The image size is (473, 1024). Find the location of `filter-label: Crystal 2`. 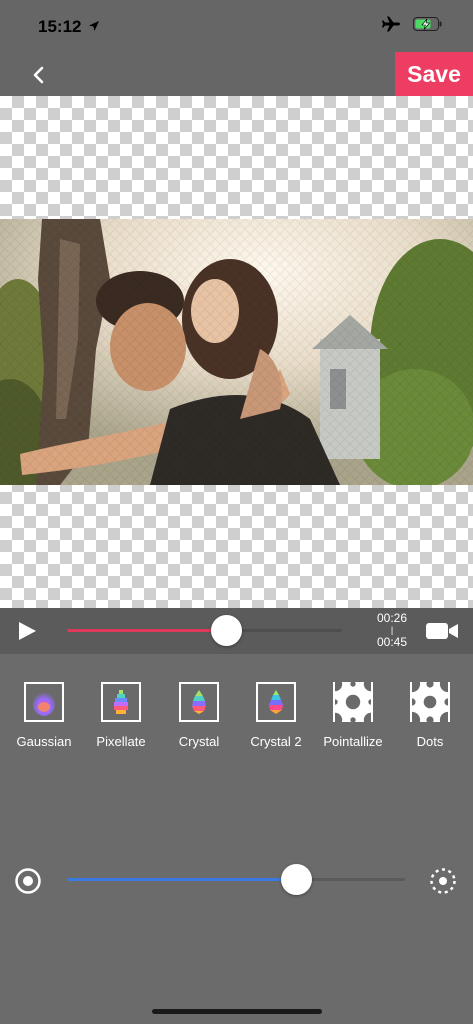

filter-label: Crystal 2 is located at coordinates (276, 741).